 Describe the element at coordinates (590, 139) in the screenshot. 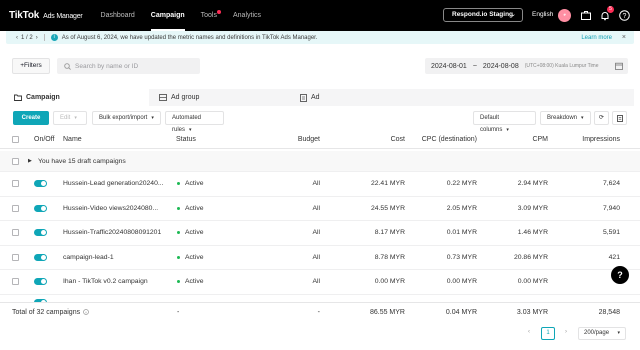

I see `col-impressions: Impressions` at that location.